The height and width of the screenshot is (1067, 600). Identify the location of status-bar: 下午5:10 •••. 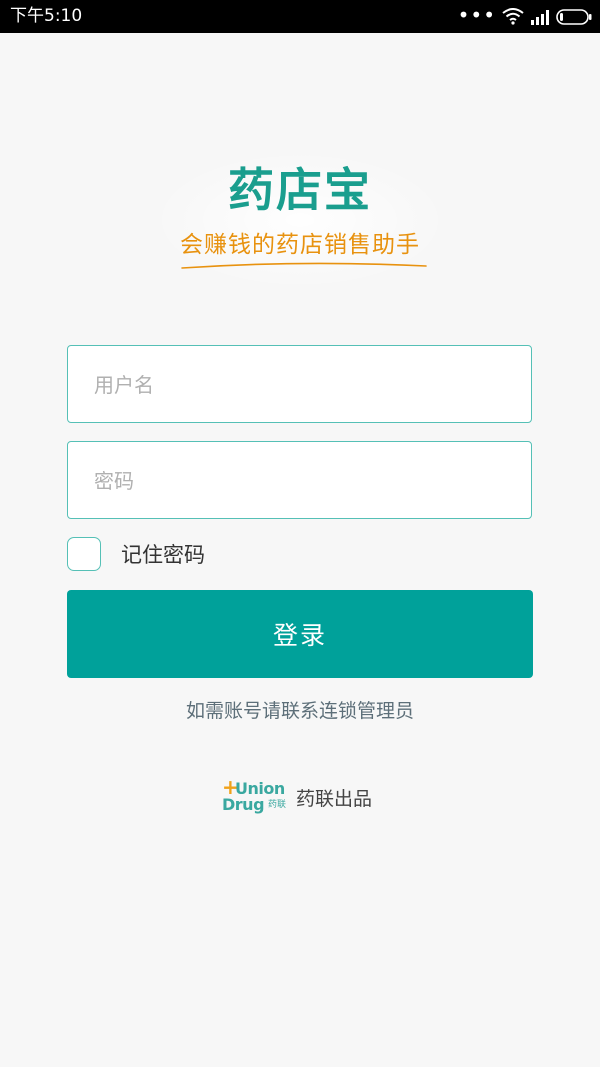
(300, 16).